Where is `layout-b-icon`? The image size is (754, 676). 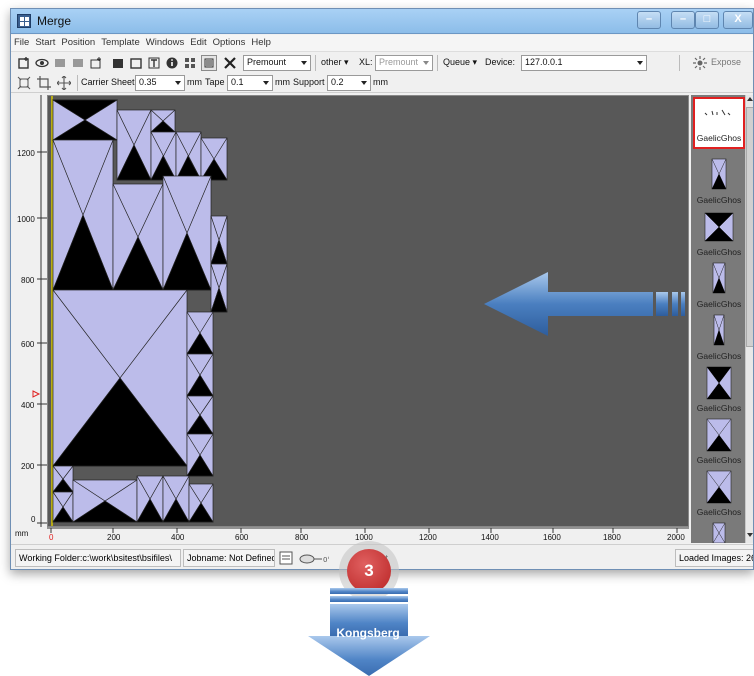 layout-b-icon is located at coordinates (78, 63).